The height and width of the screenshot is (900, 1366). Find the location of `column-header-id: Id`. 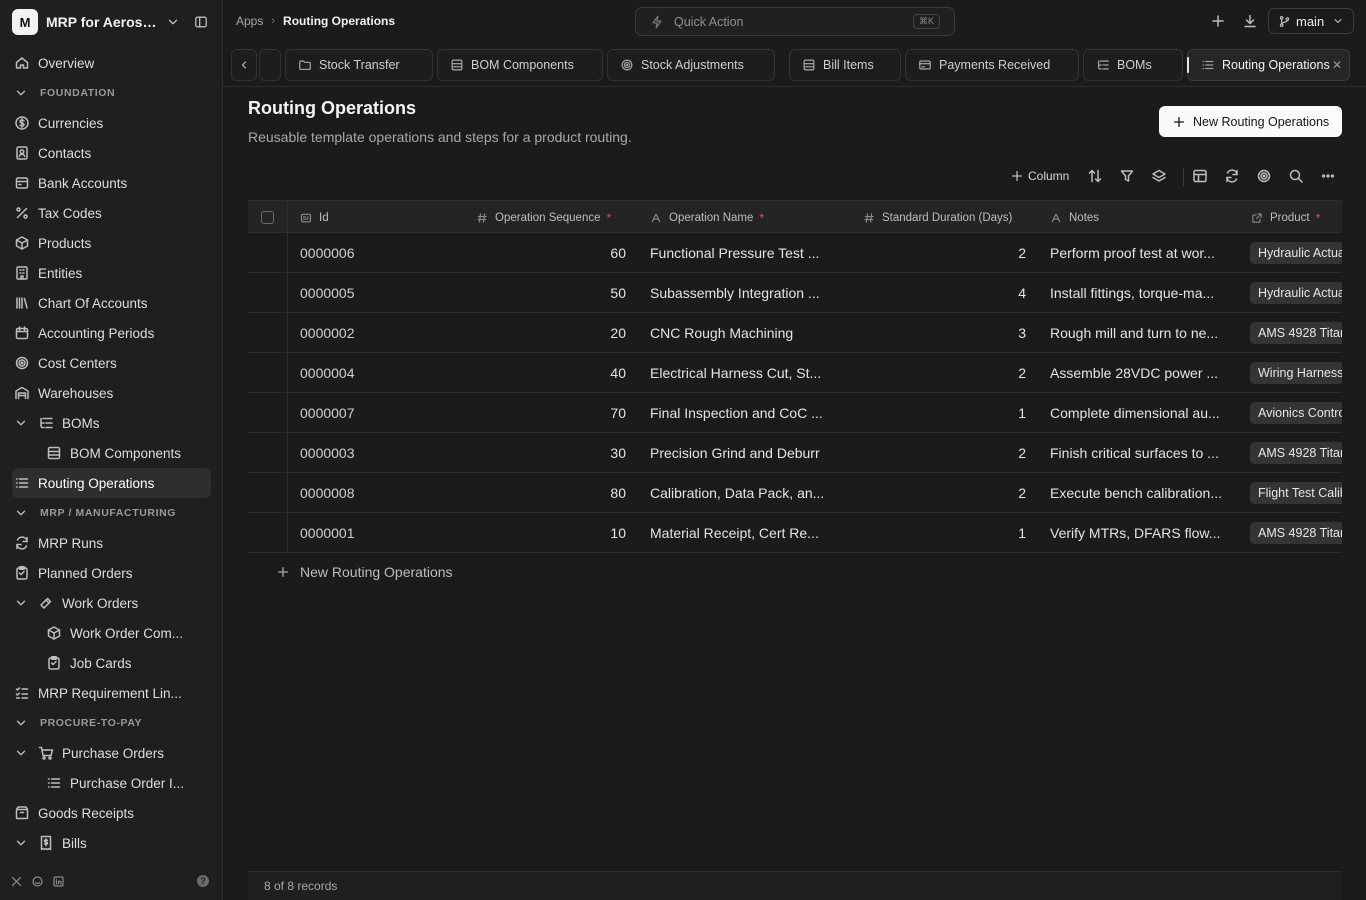

column-header-id: Id is located at coordinates (314, 217).